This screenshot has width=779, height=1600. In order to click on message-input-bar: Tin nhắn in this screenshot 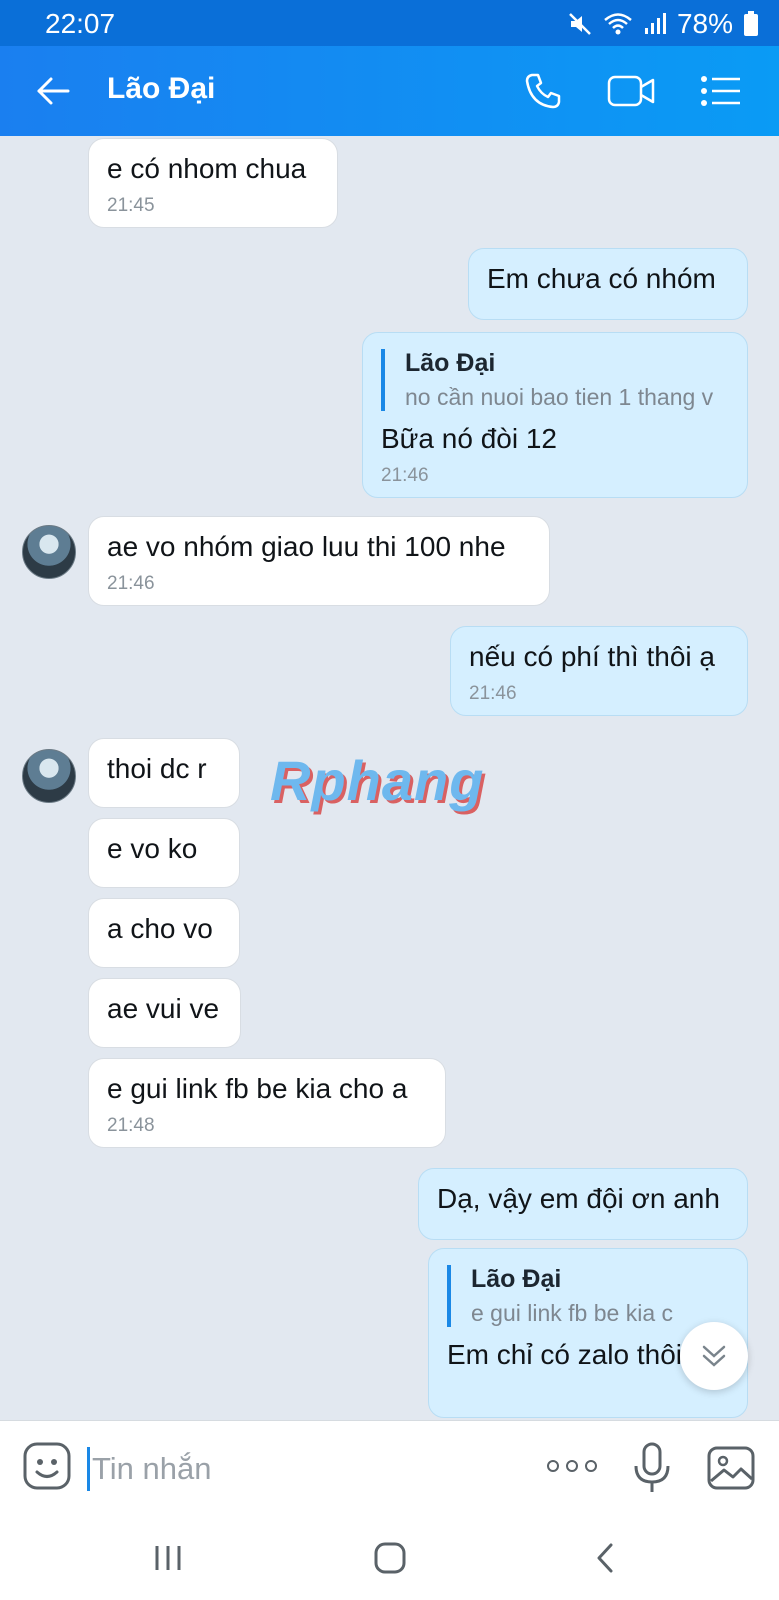, I will do `click(389, 1468)`.